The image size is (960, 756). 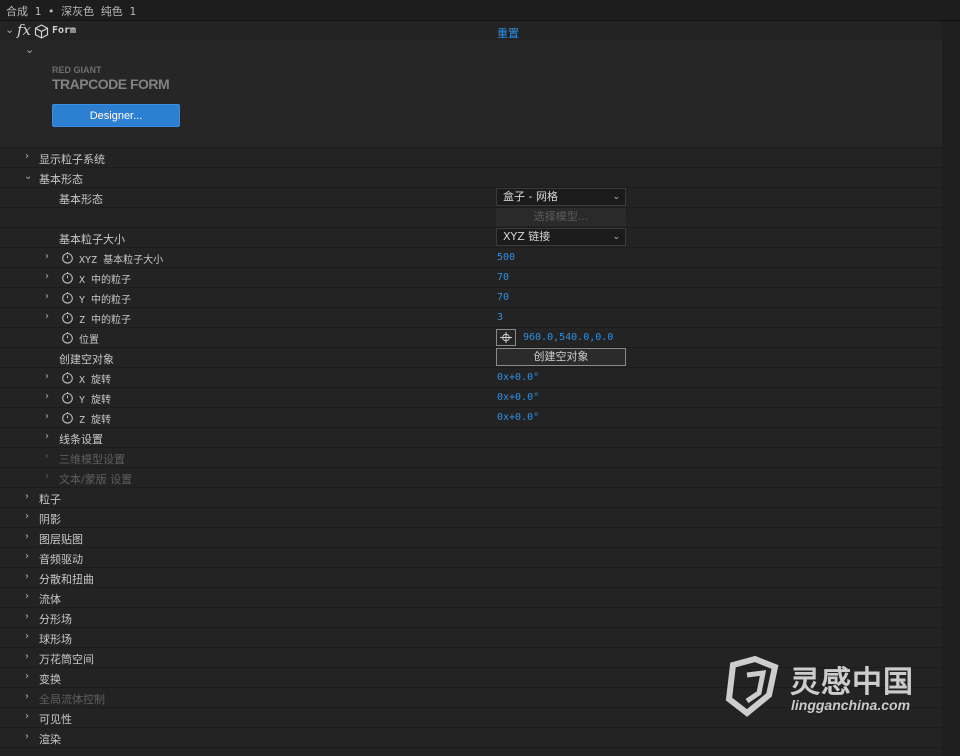 I want to click on fx-icon: fx, so click(x=24, y=30).